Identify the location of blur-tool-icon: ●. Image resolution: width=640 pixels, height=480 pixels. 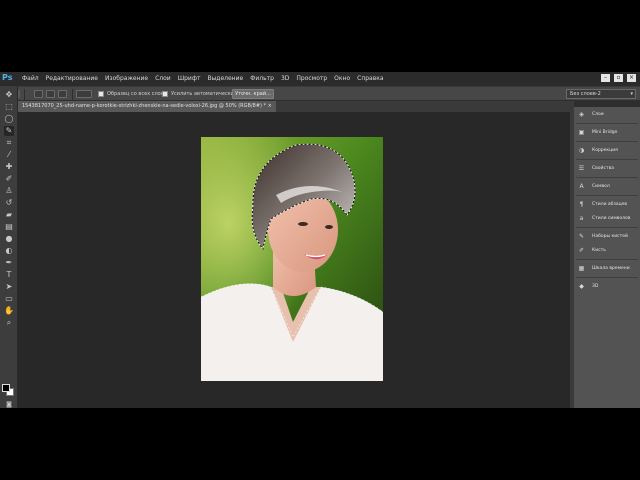
(9, 239).